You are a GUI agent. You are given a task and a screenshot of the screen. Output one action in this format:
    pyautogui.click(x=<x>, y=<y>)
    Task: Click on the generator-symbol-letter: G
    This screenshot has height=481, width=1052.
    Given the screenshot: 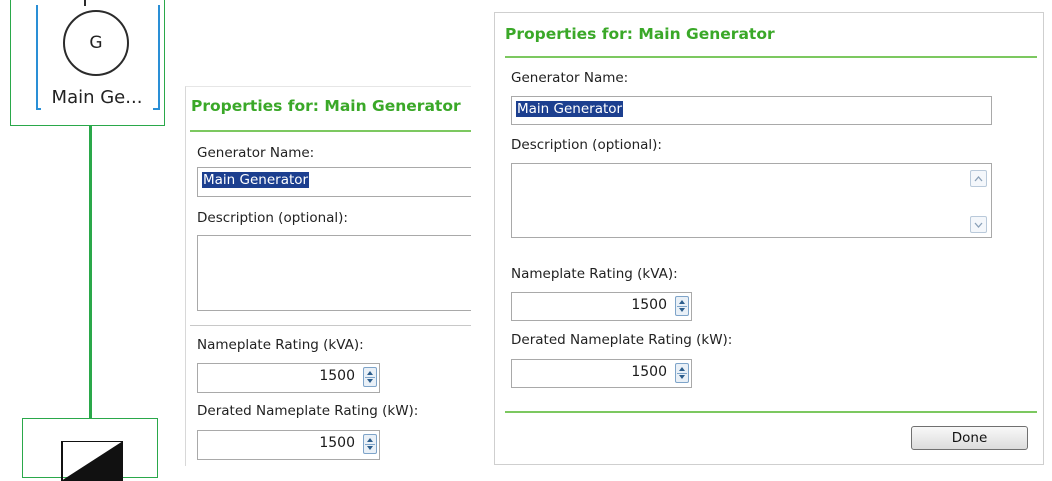 What is the action you would take?
    pyautogui.click(x=96, y=43)
    